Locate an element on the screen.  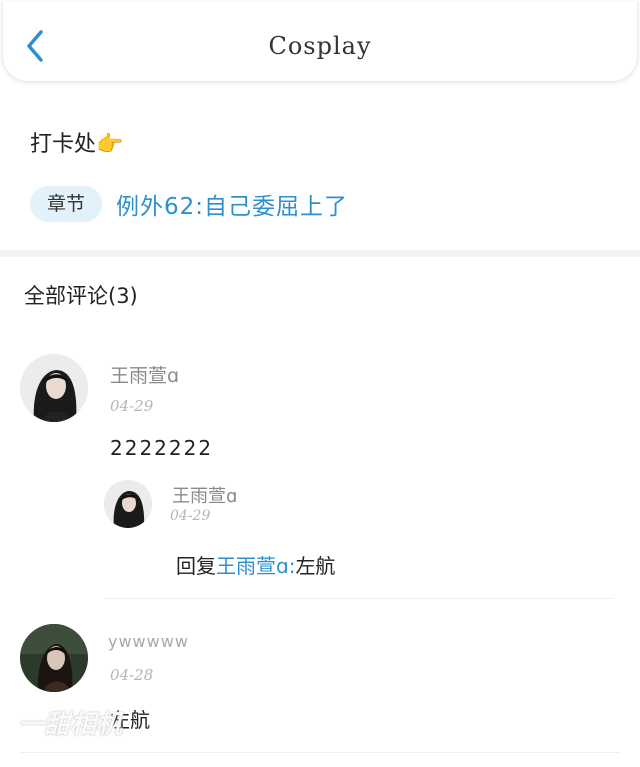
page-title: Cosplay is located at coordinates (320, 46).